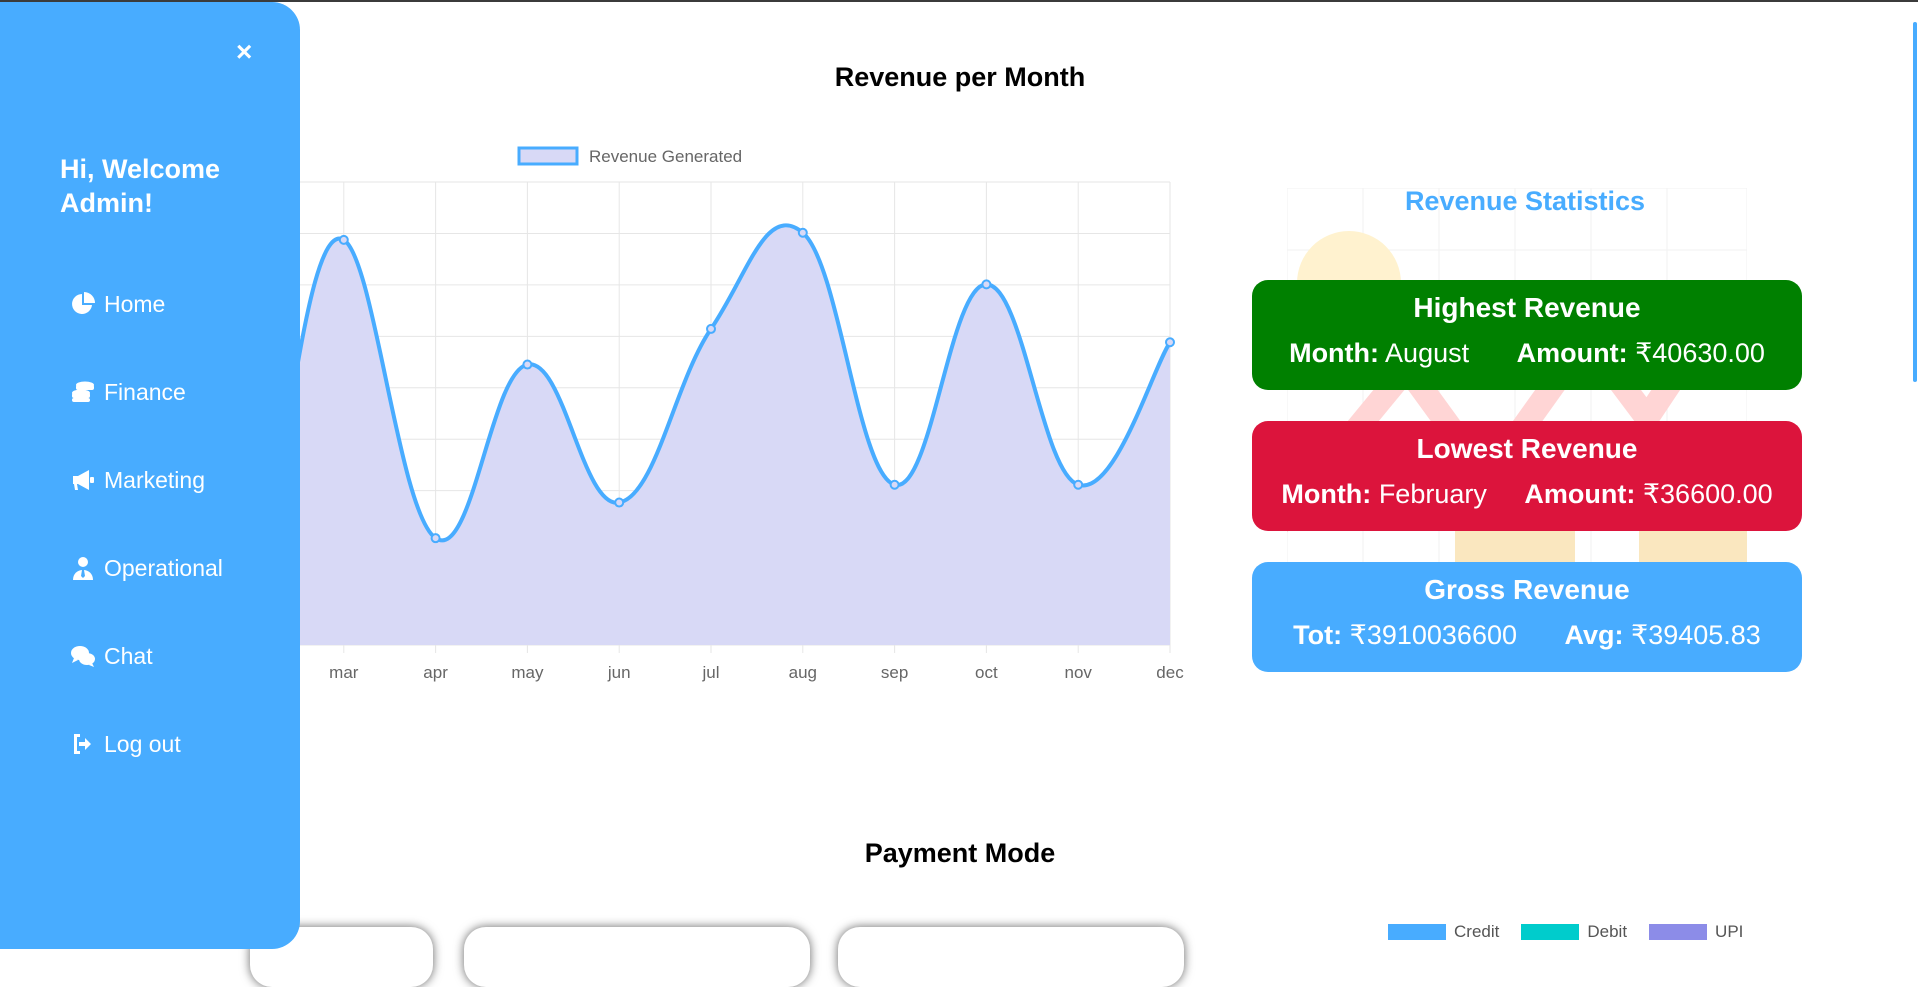 The width and height of the screenshot is (1918, 987). I want to click on x-tick-label-aug: aug, so click(803, 672).